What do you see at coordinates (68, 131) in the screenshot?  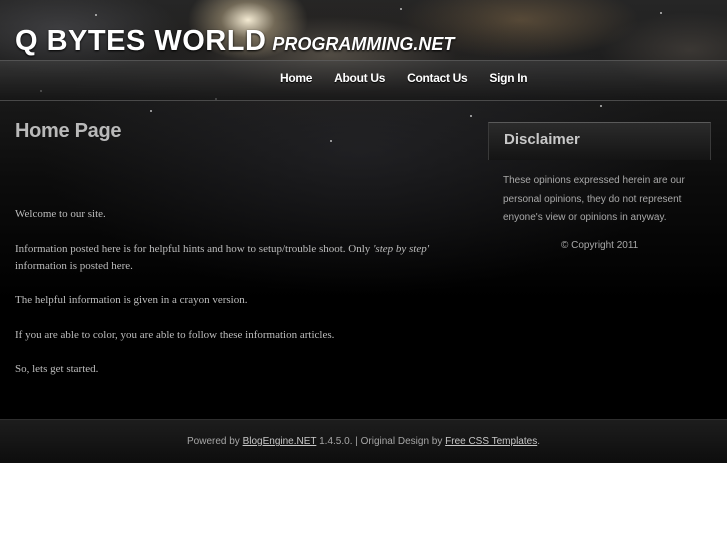 I see `page-title: Home Page` at bounding box center [68, 131].